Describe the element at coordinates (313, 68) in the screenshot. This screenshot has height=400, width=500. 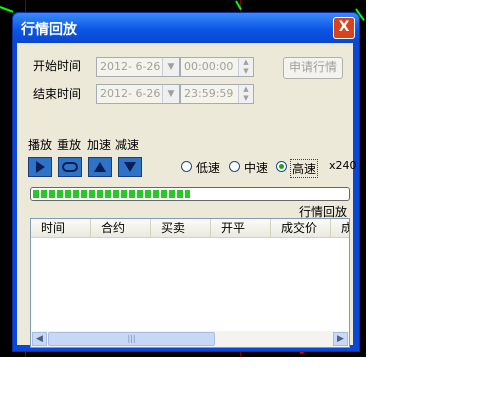
I see `apply-quote-button: 申请行情` at that location.